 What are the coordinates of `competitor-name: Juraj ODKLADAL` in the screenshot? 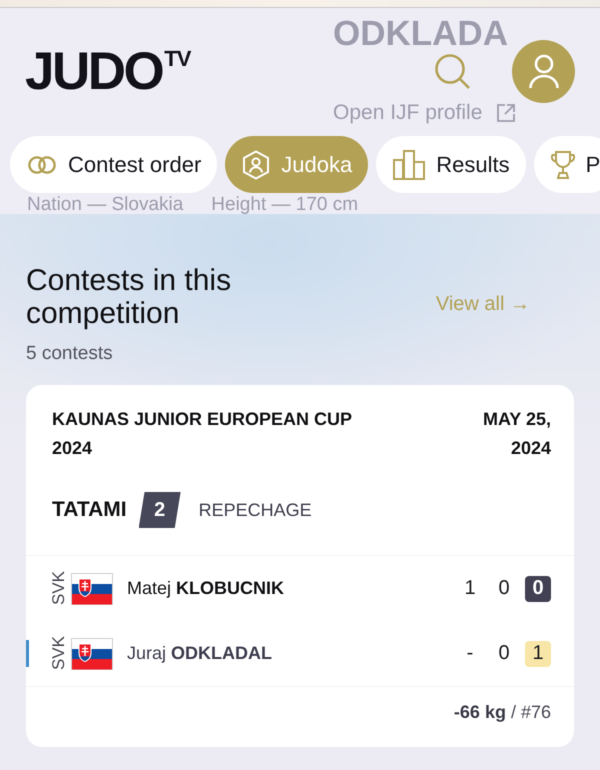 It's located at (199, 653).